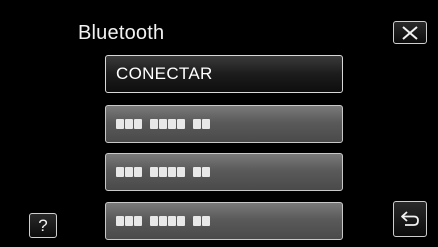 The width and height of the screenshot is (438, 247). I want to click on close-icon, so click(410, 32).